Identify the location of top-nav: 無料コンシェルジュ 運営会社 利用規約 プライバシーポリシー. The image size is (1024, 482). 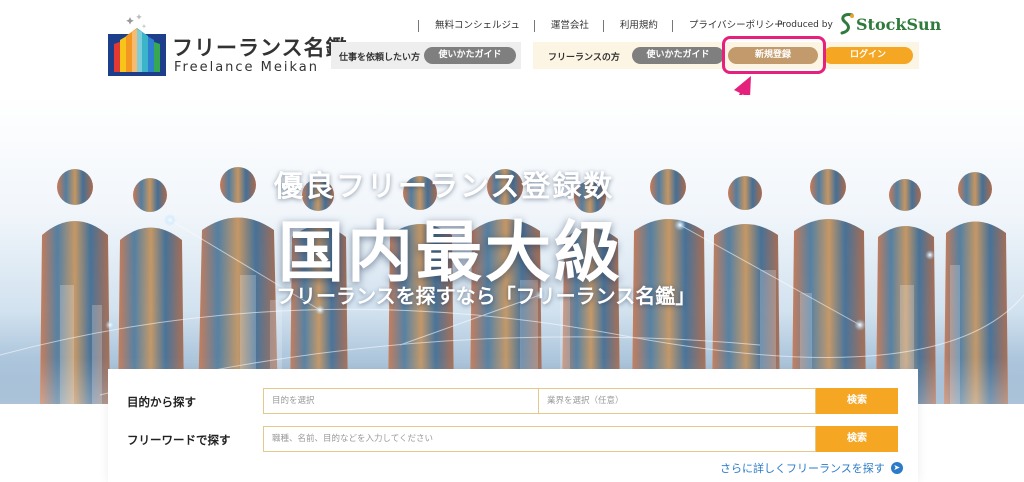
(608, 26).